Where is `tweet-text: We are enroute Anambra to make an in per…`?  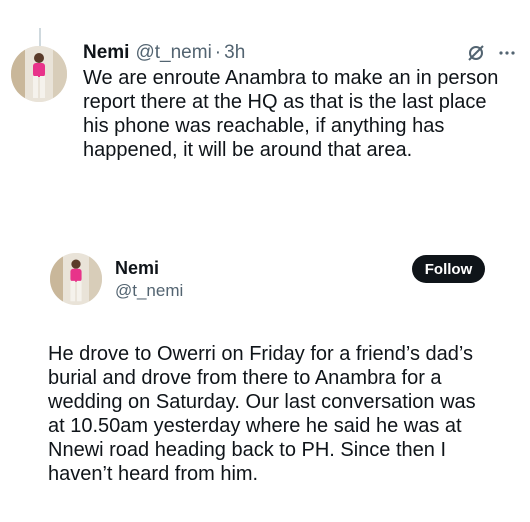
tweet-text: We are enroute Anambra to make an in per… is located at coordinates (291, 114).